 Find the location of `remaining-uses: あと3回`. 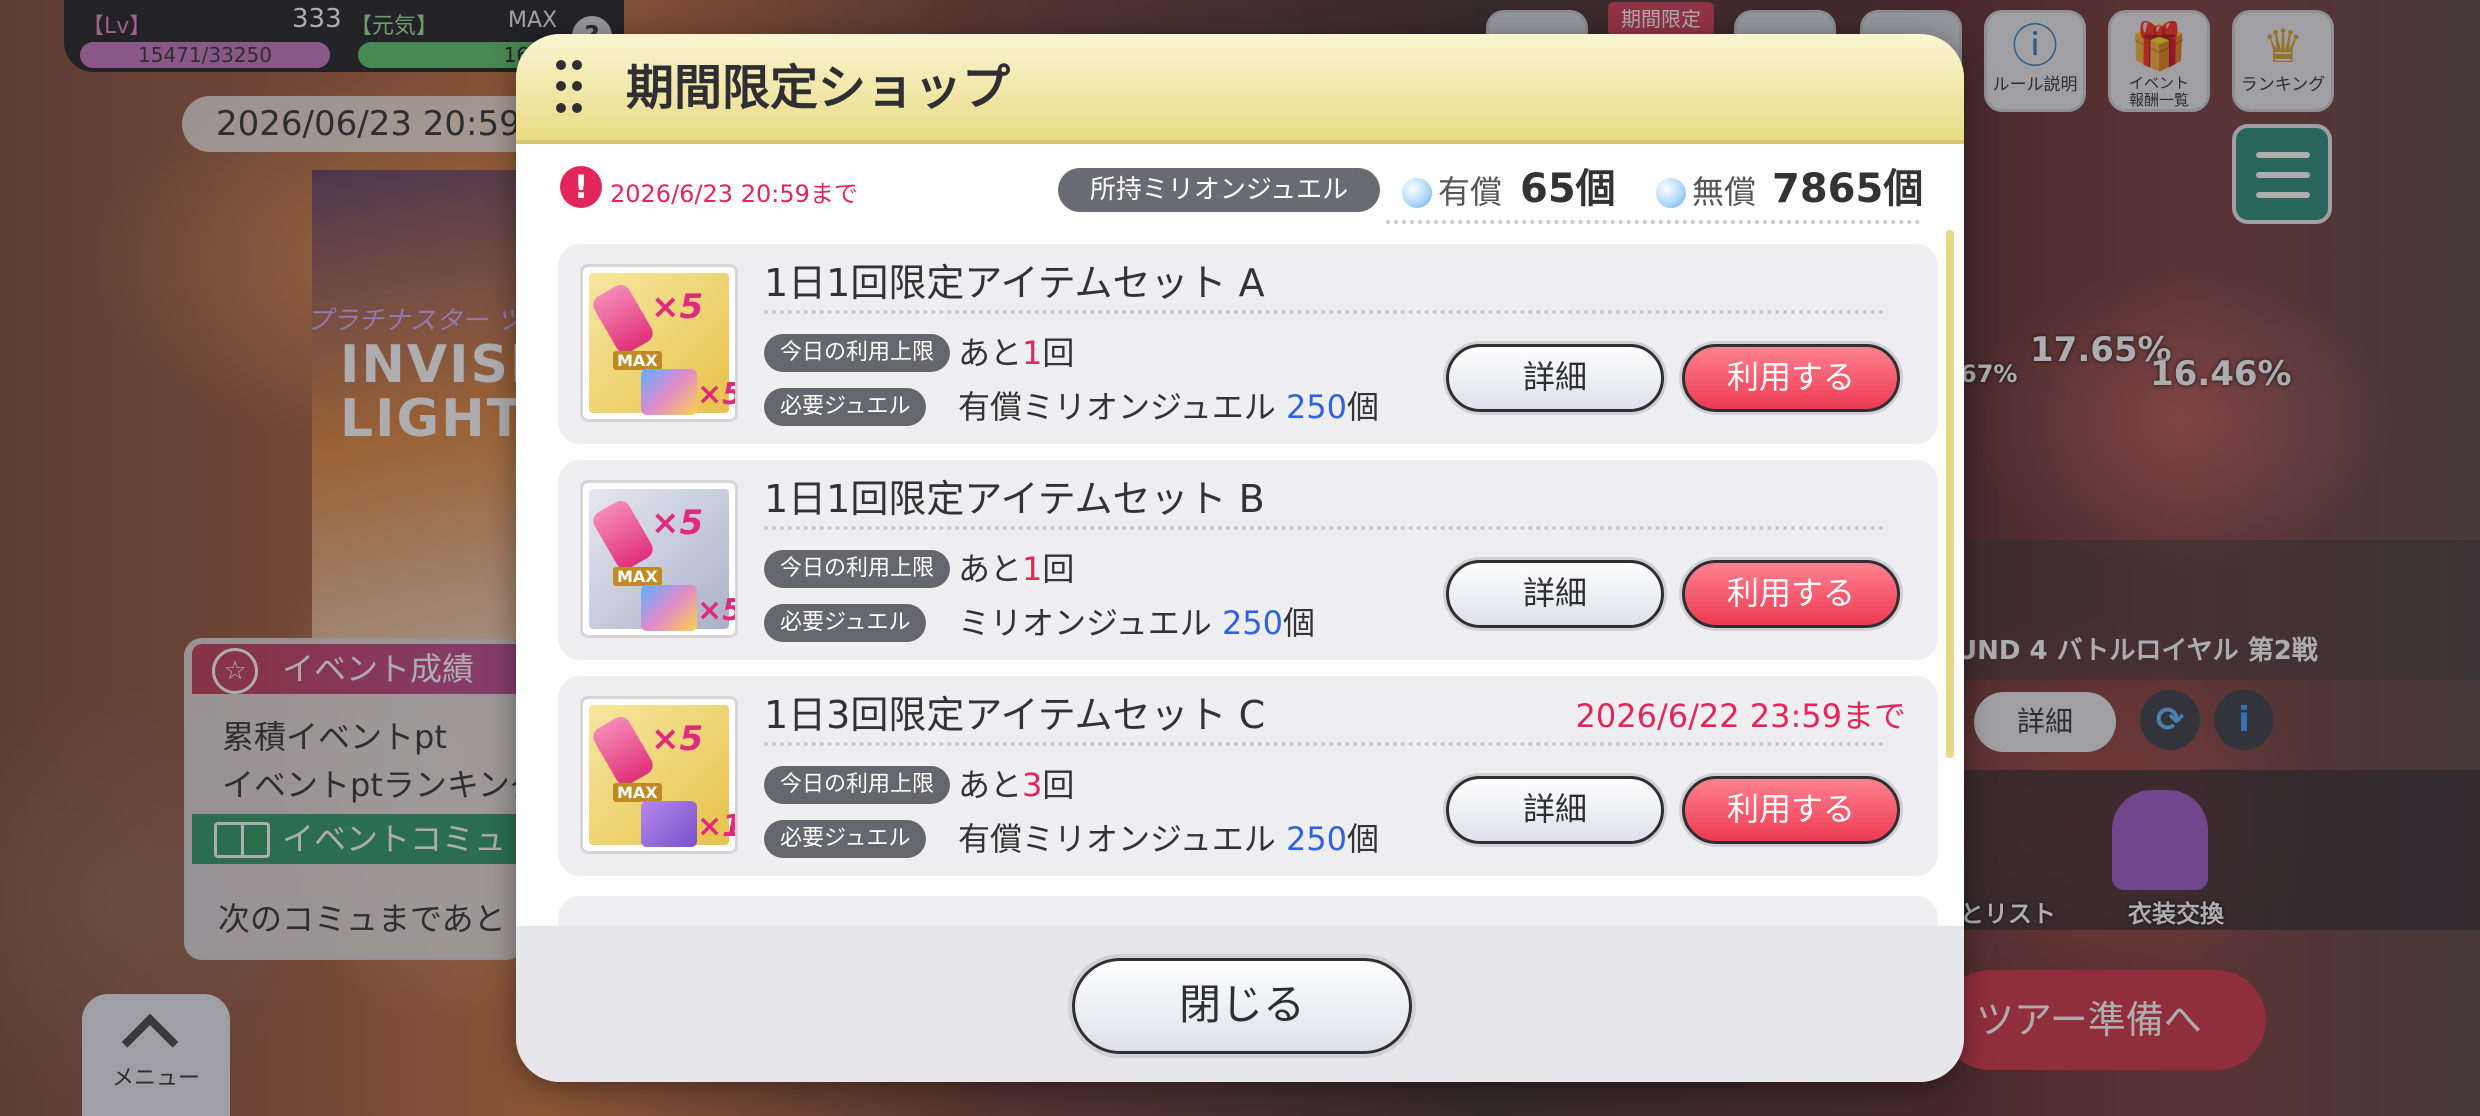

remaining-uses: あと3回 is located at coordinates (1016, 785).